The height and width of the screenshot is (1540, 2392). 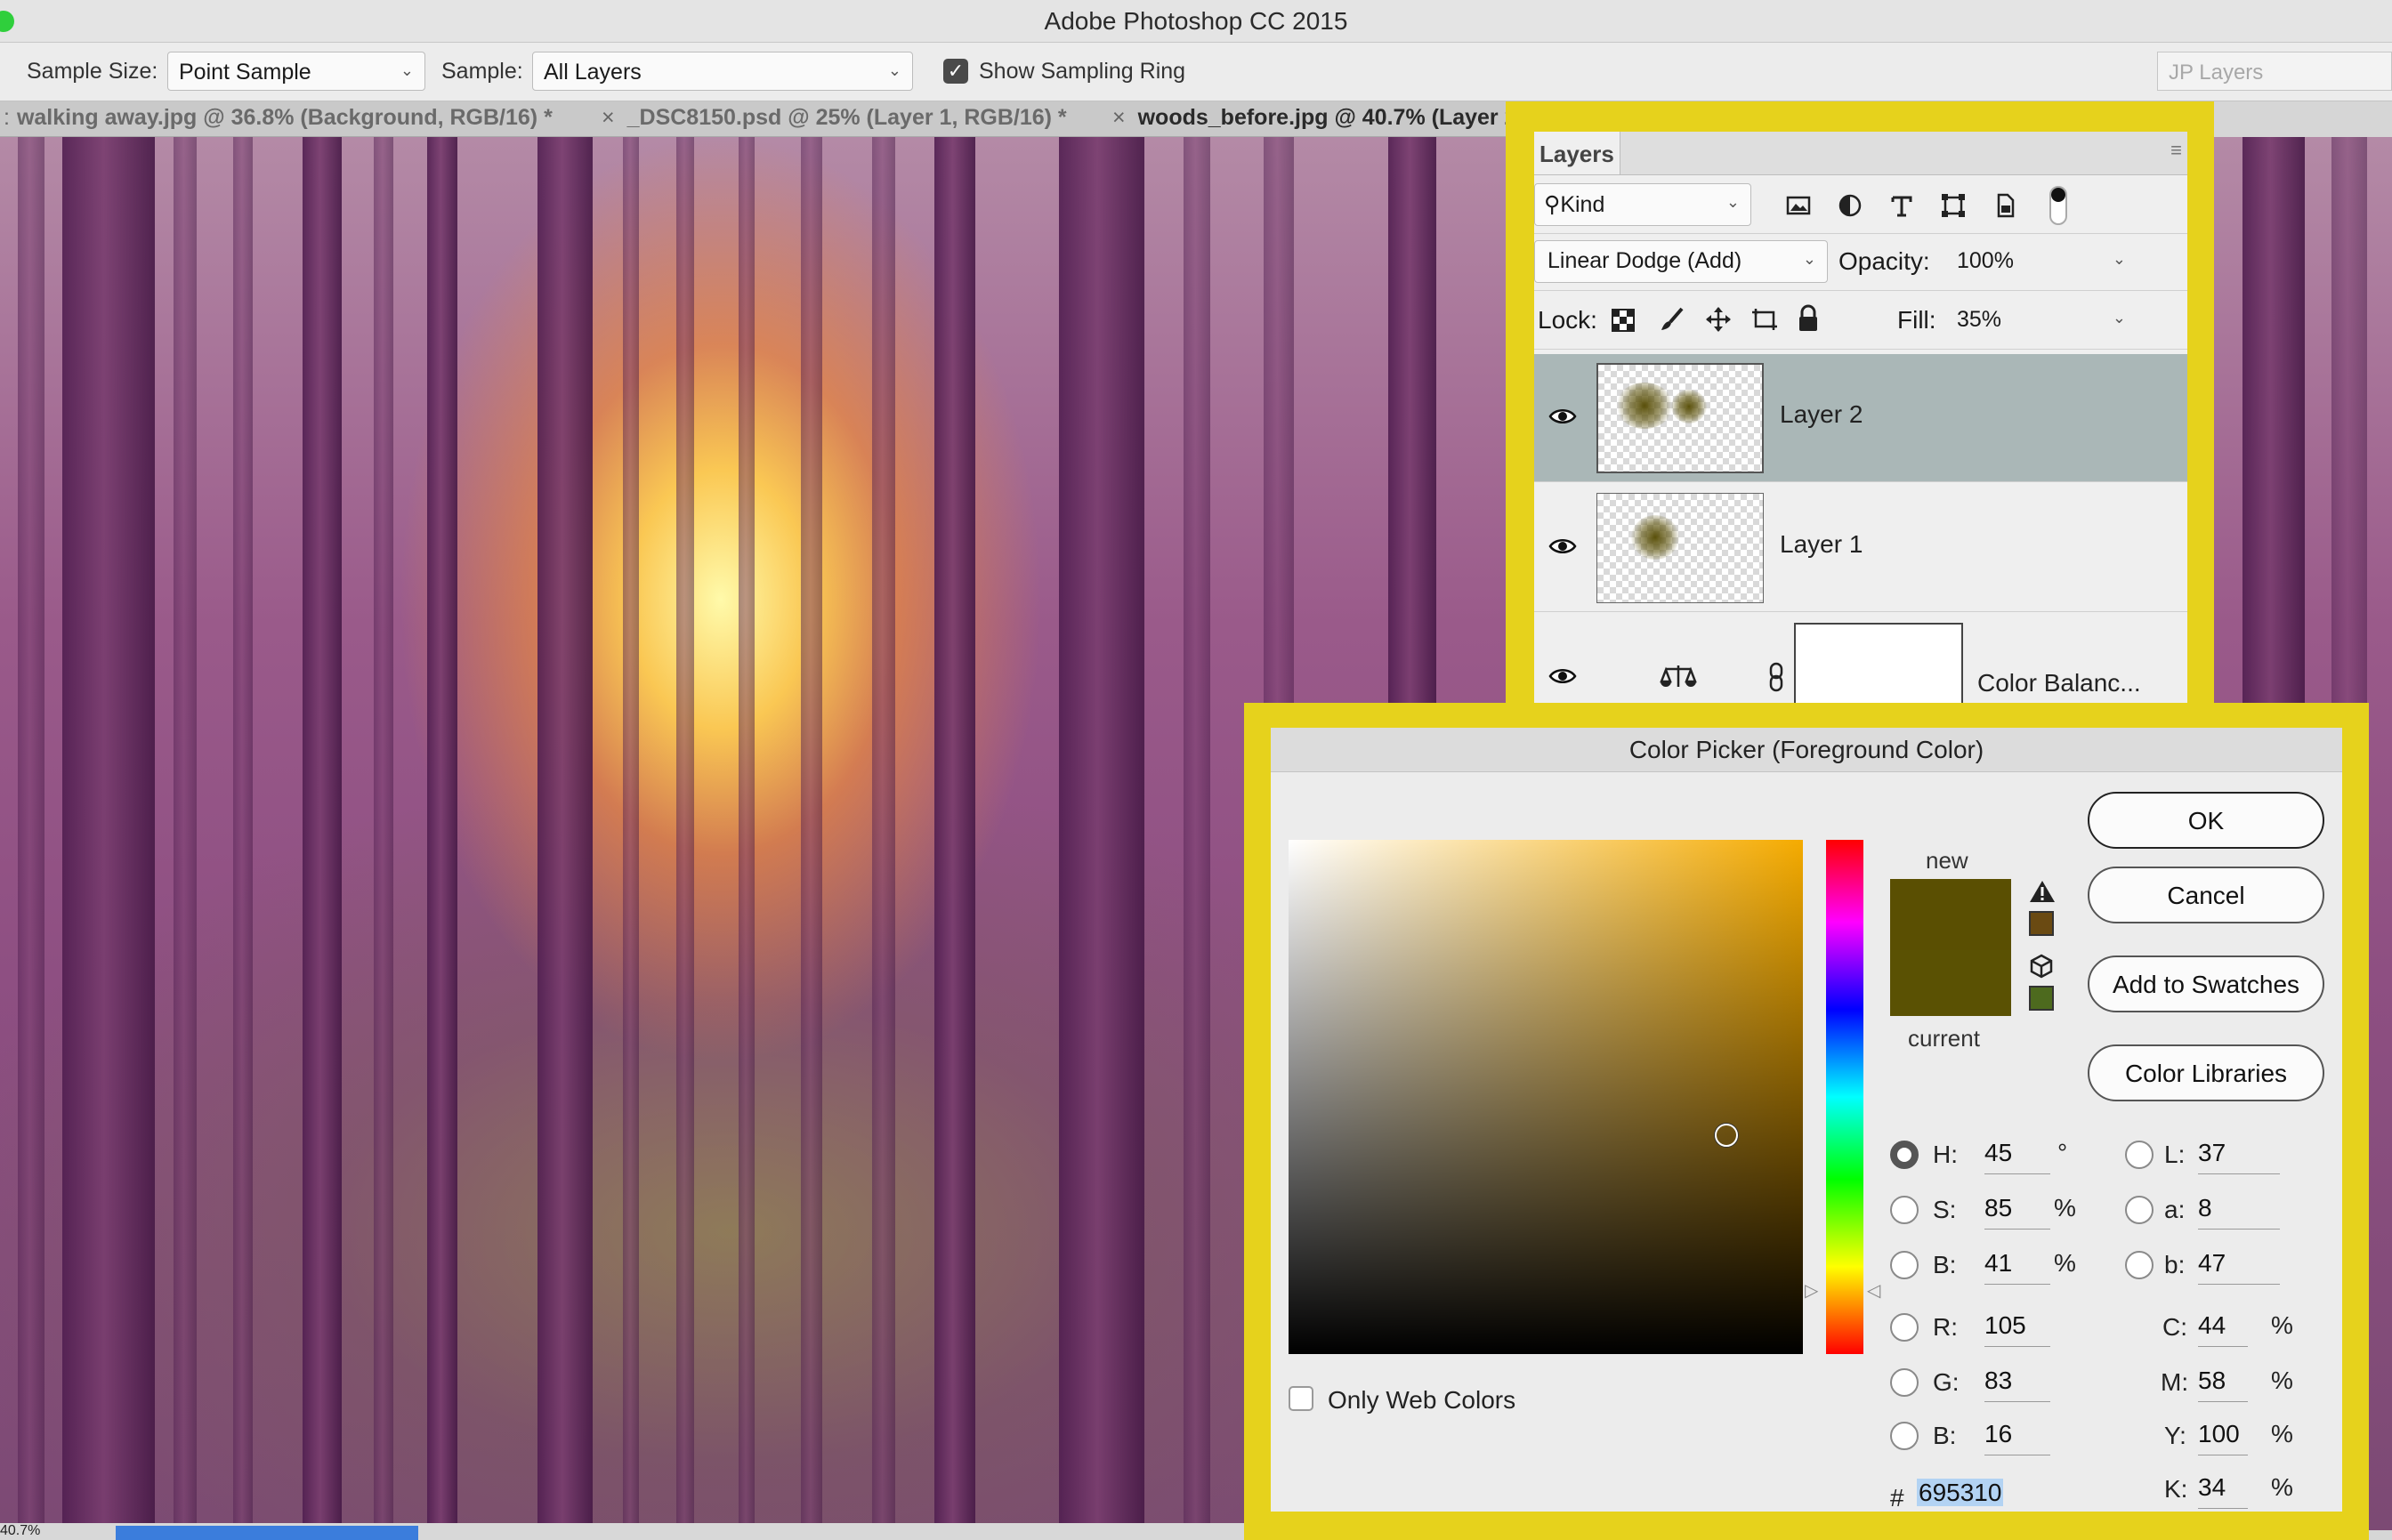 What do you see at coordinates (1904, 1382) in the screenshot?
I see `green-radio` at bounding box center [1904, 1382].